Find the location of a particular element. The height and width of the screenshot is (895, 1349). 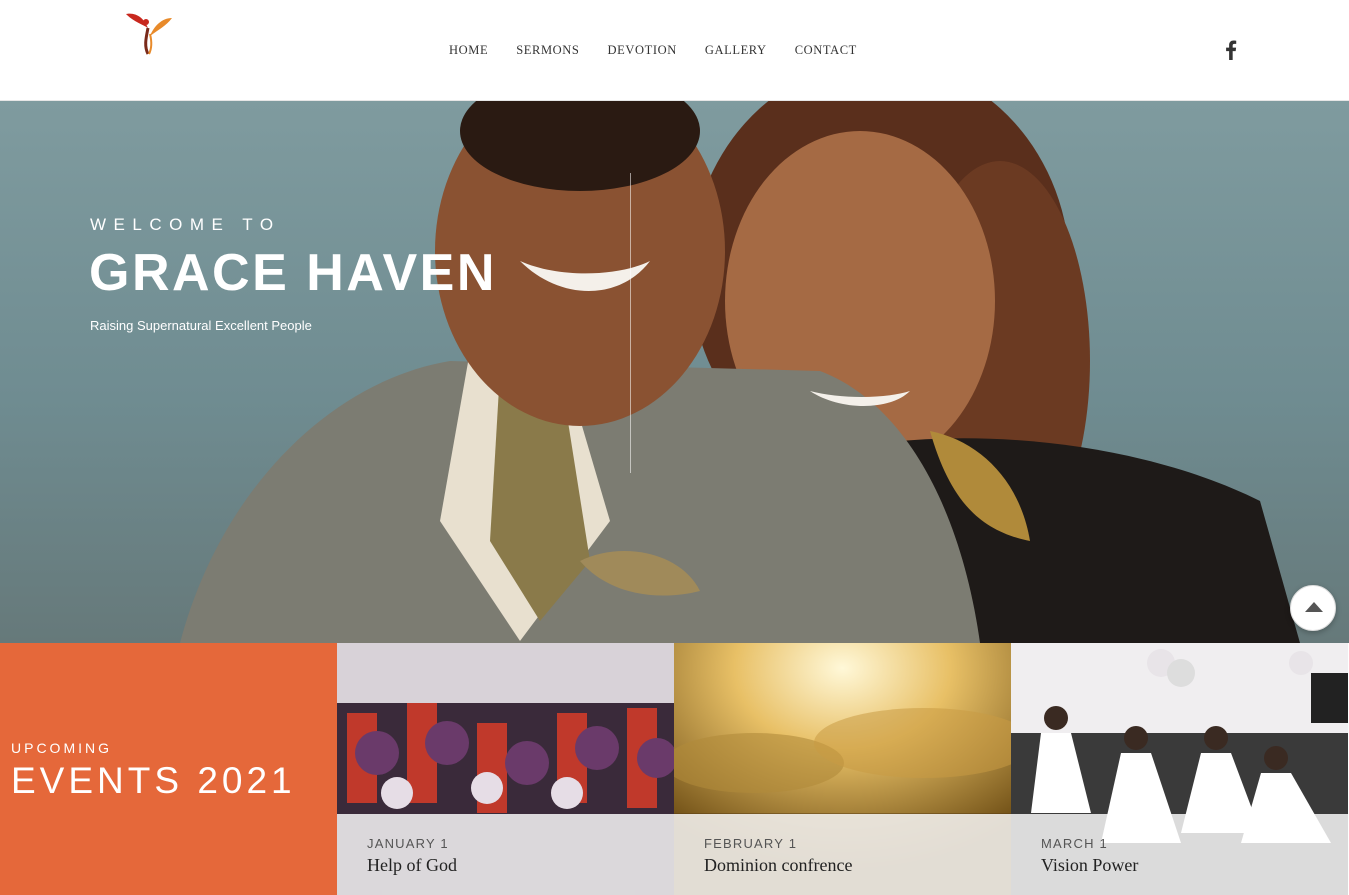

nav-gallery: GALLERY is located at coordinates (736, 50).